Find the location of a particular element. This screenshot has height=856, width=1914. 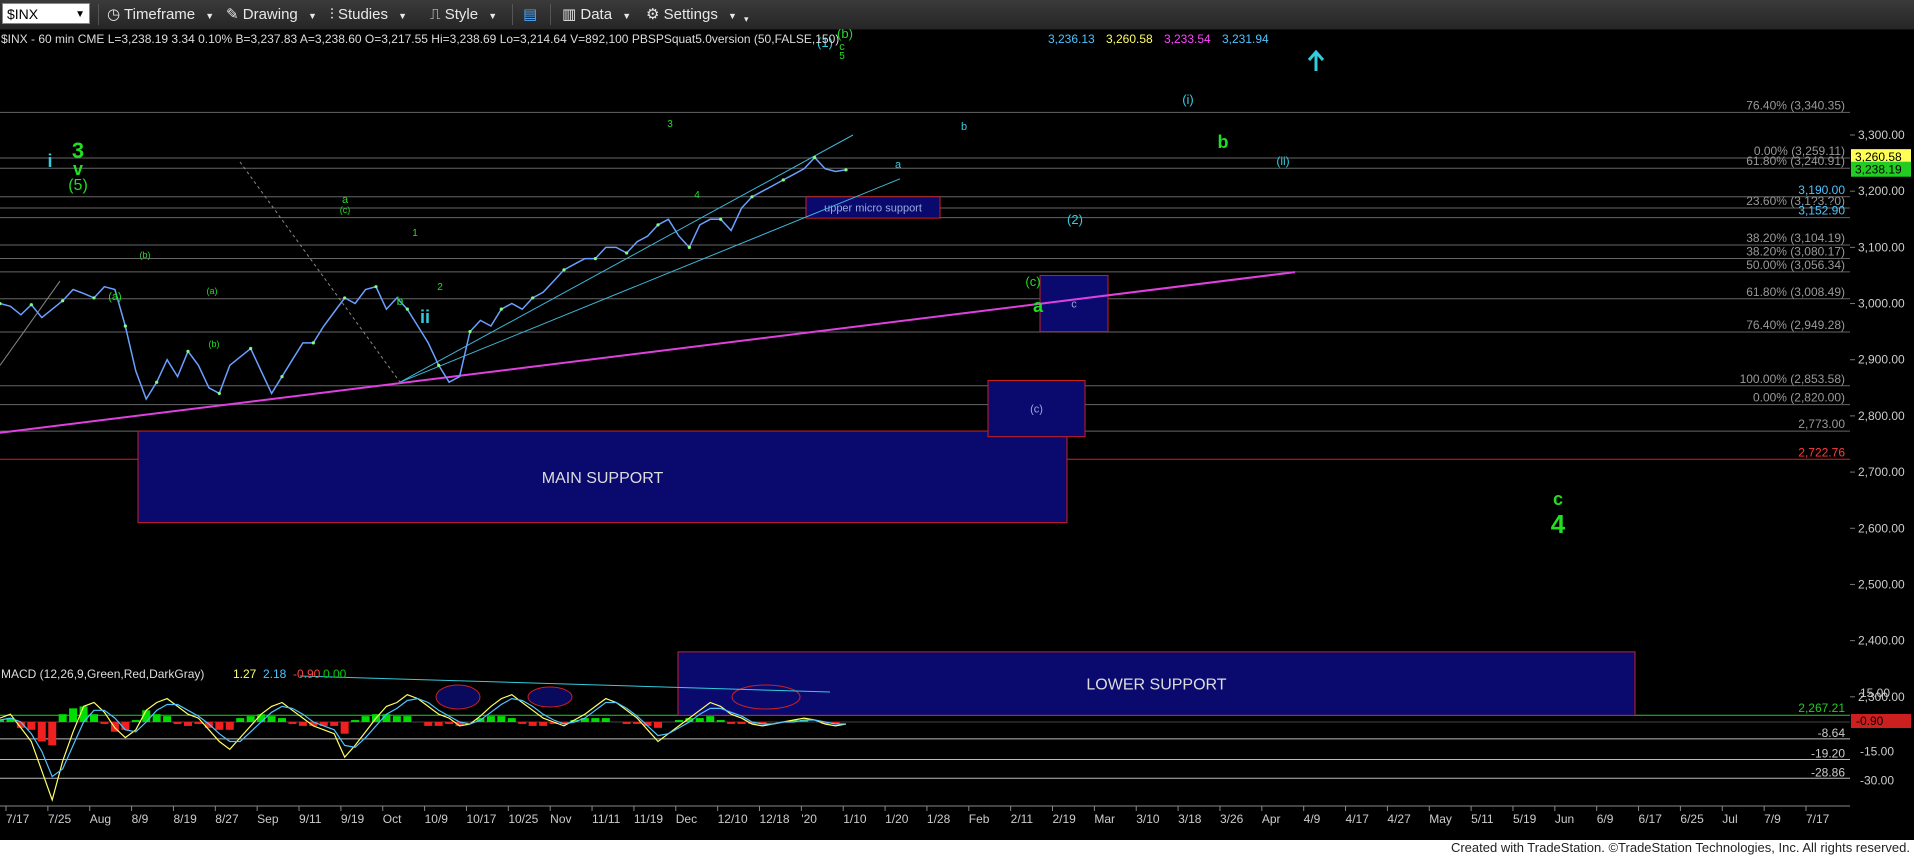

macd-header: MACD (12,26,9,Green,Red,DarkGray) is located at coordinates (102, 674).